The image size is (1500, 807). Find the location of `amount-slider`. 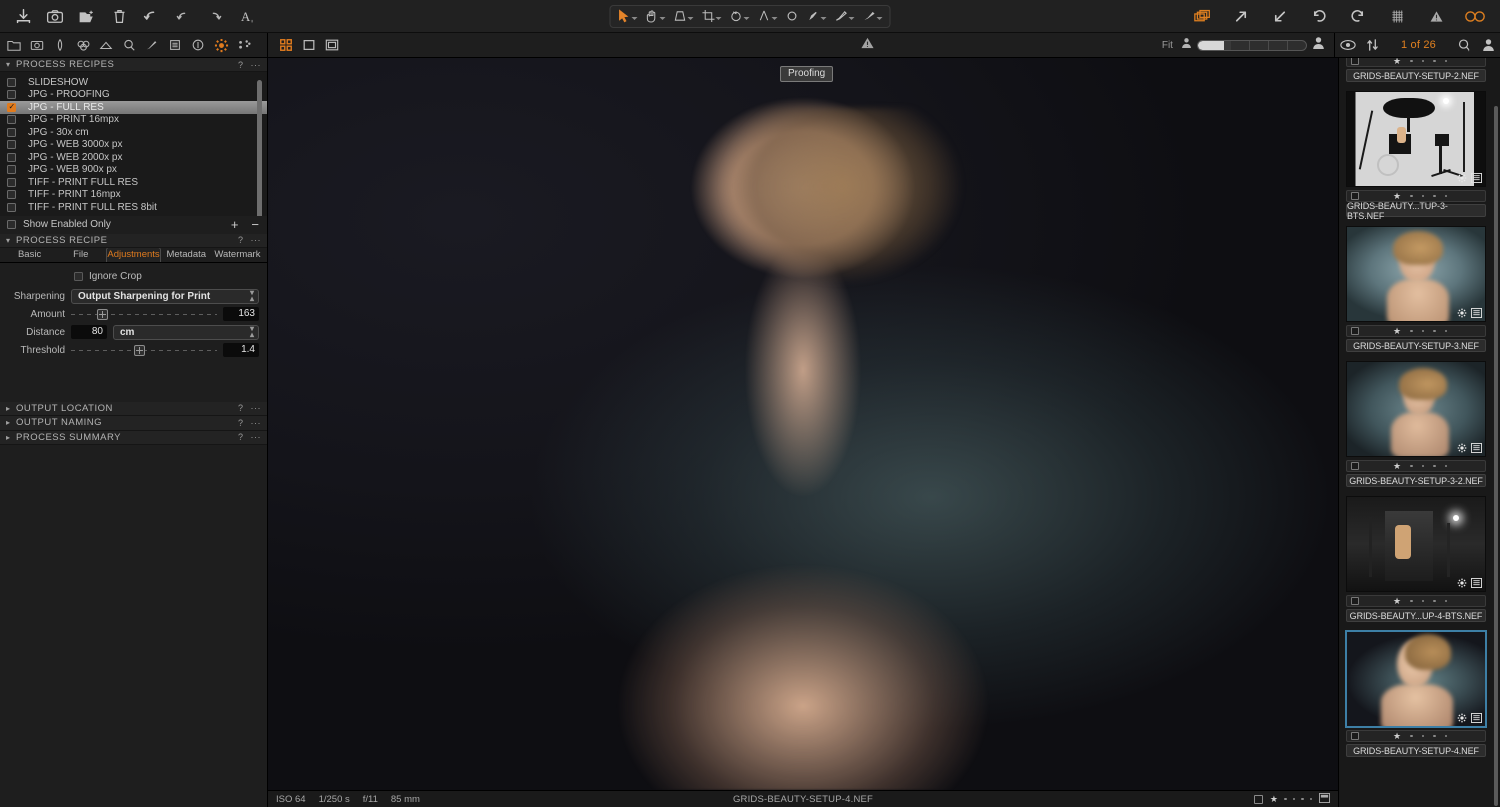

amount-slider is located at coordinates (144, 314).